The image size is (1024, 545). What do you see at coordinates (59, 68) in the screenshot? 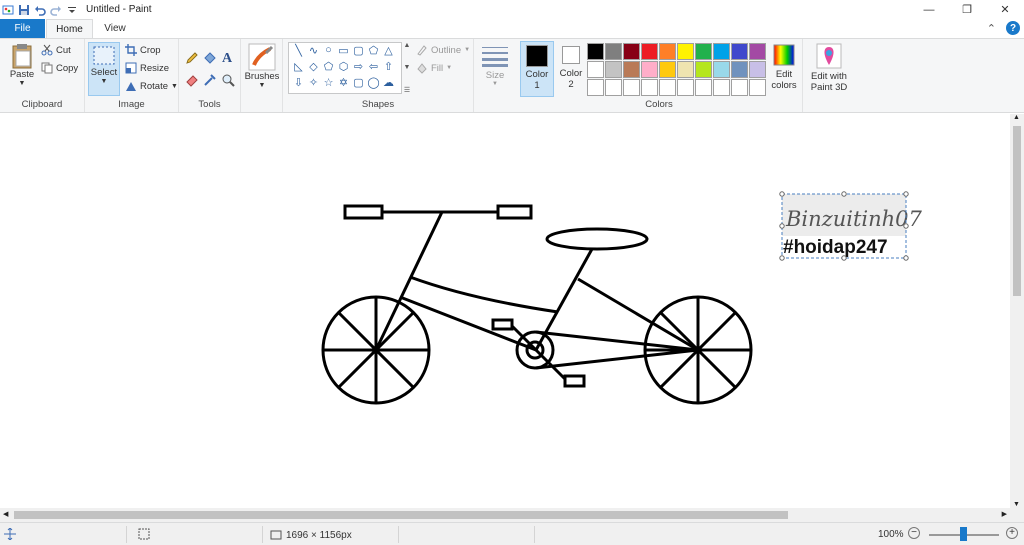
I see `copy-button: Copy` at bounding box center [59, 68].